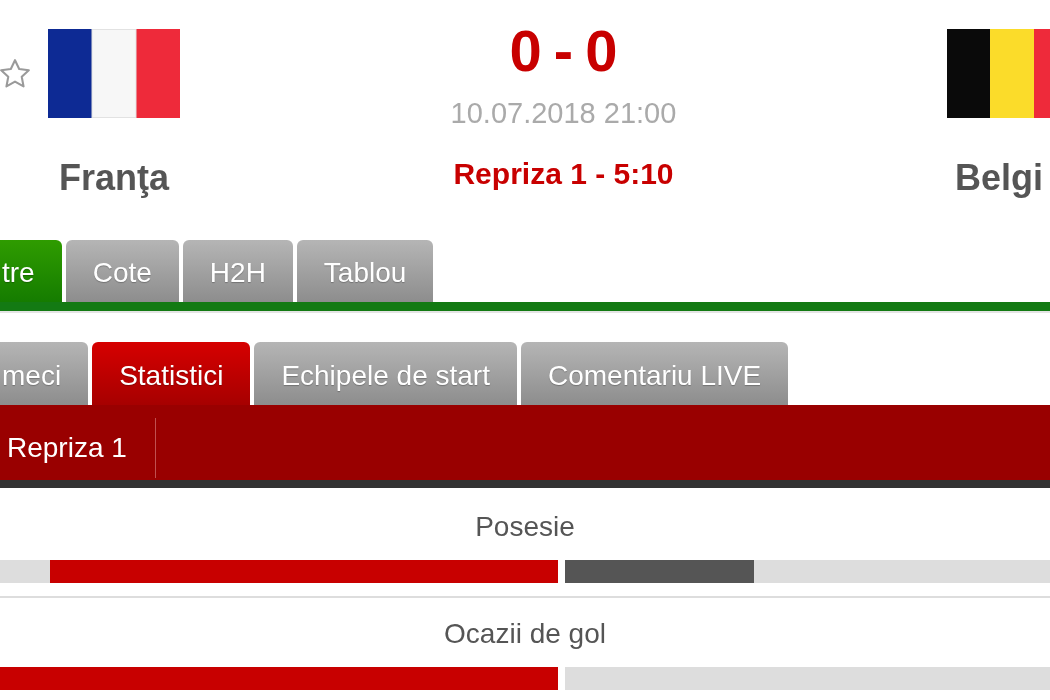 This screenshot has height=700, width=1050. I want to click on tab: Statistici, so click(171, 373).